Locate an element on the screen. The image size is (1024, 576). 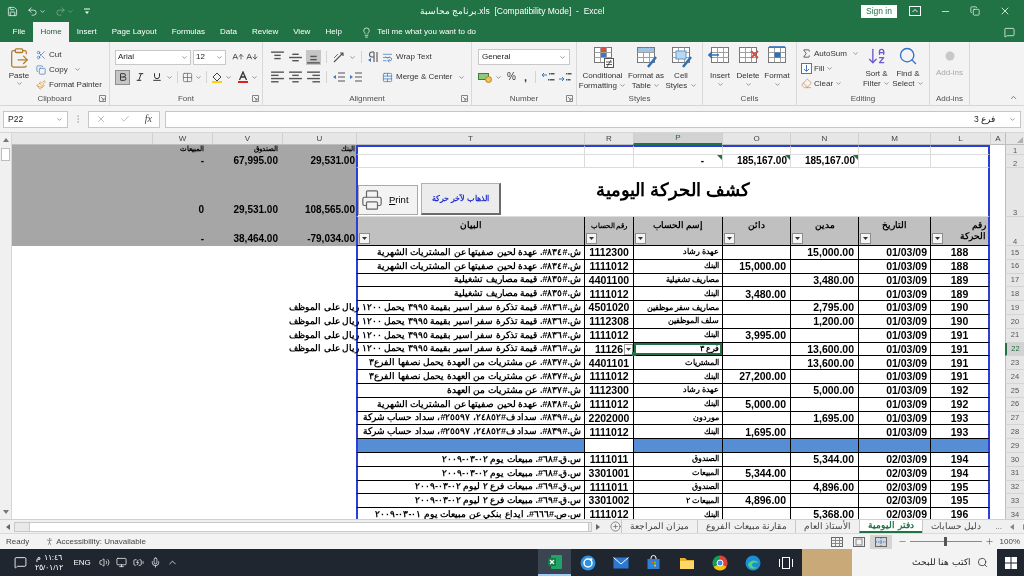
paste-button: Paste is located at coordinates (19, 68).